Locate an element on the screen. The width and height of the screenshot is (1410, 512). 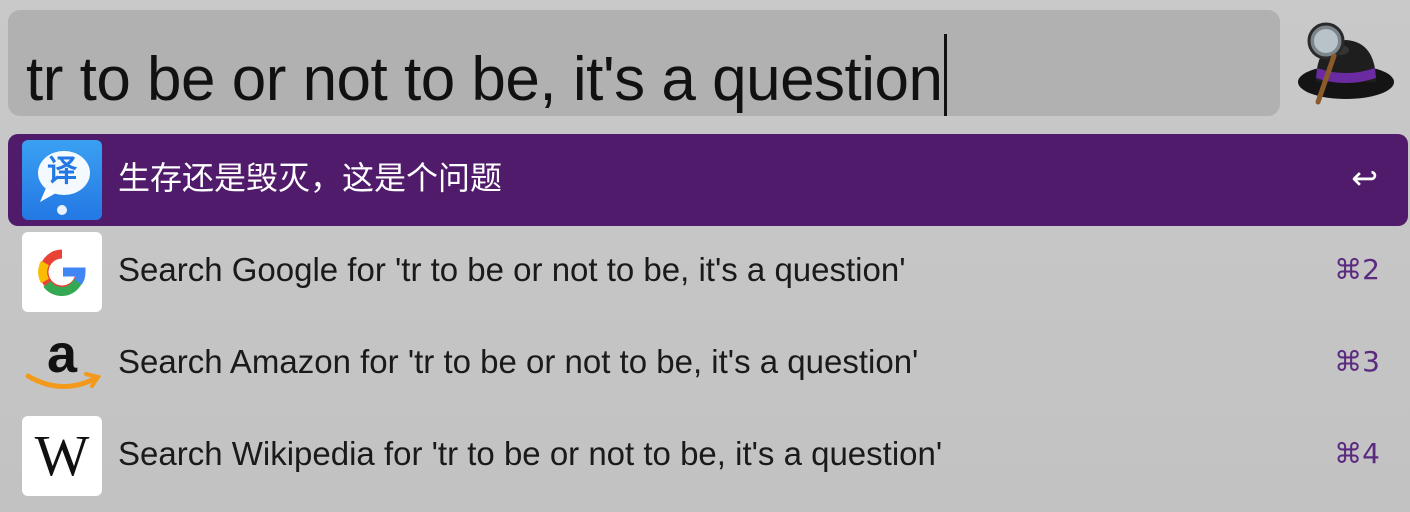
translate-icon-glyph: 译 is located at coordinates (62, 171).